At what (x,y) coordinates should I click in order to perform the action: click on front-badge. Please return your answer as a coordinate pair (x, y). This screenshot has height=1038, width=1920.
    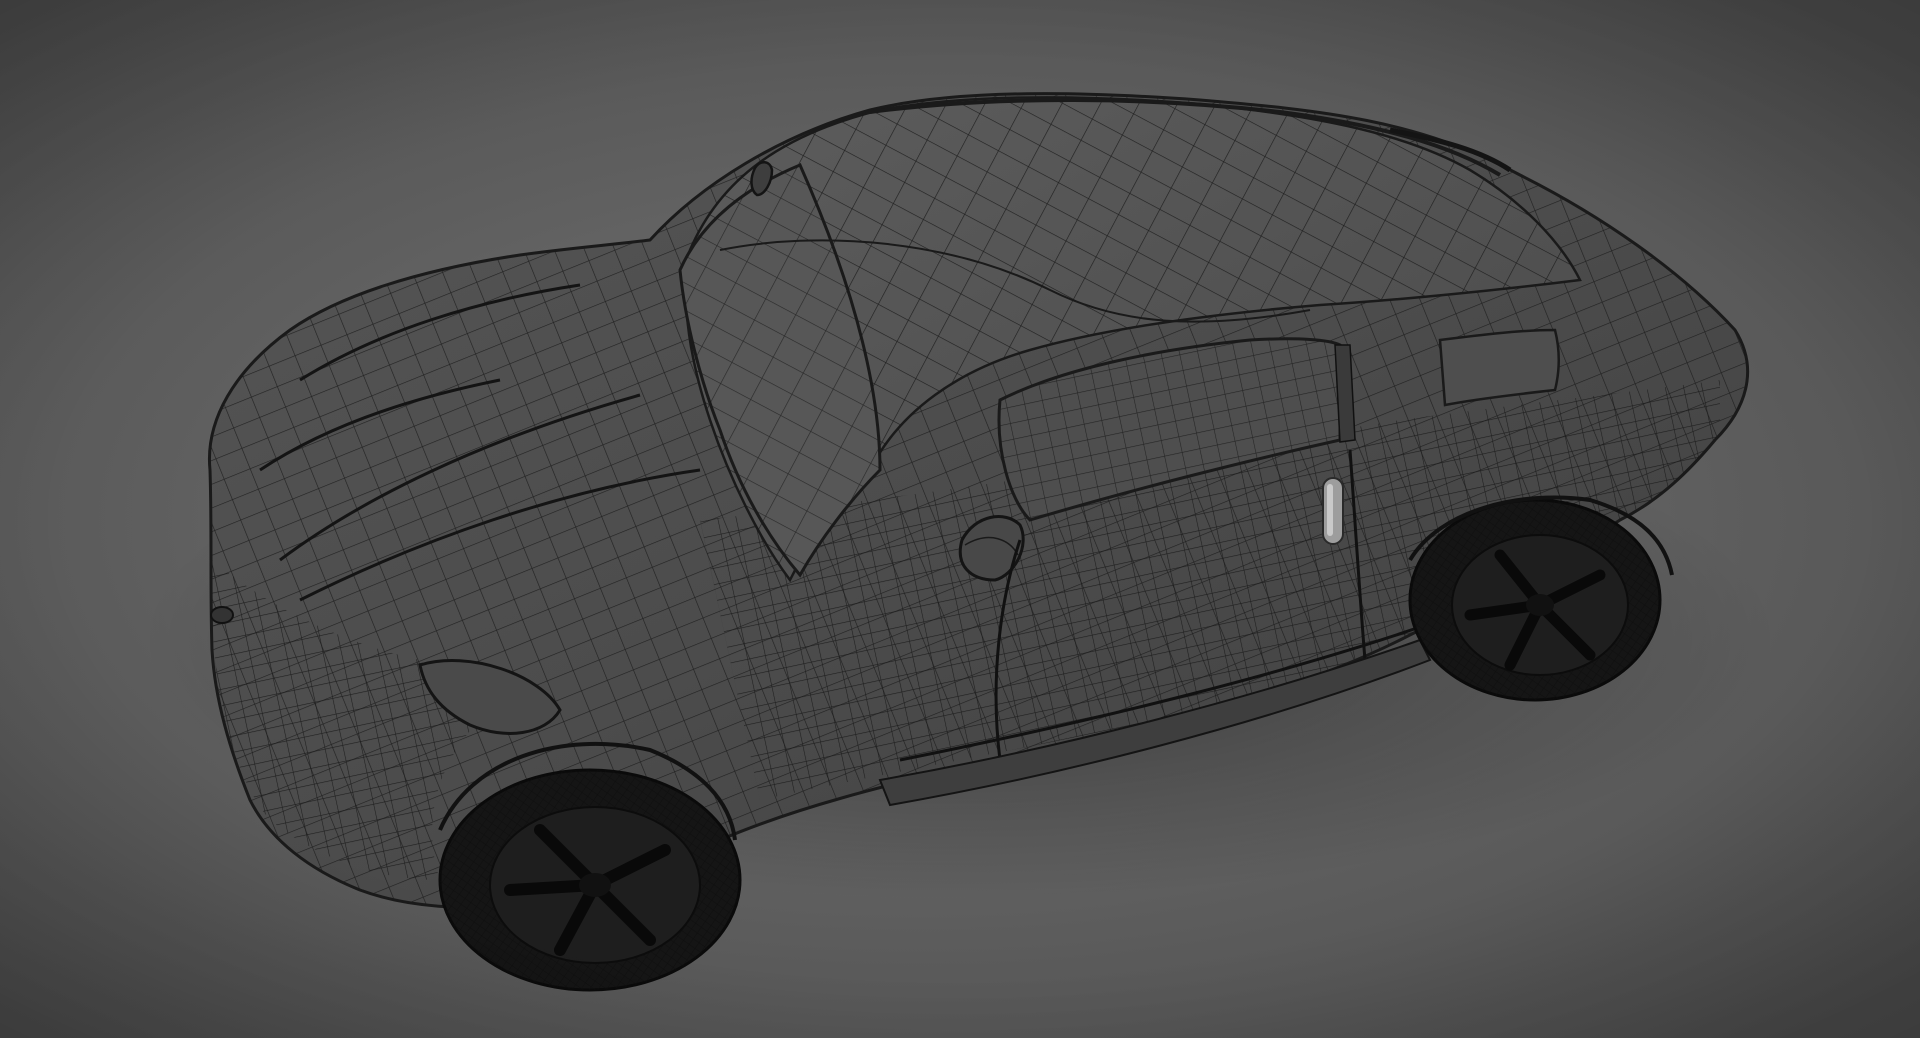
    Looking at the image, I should click on (222, 615).